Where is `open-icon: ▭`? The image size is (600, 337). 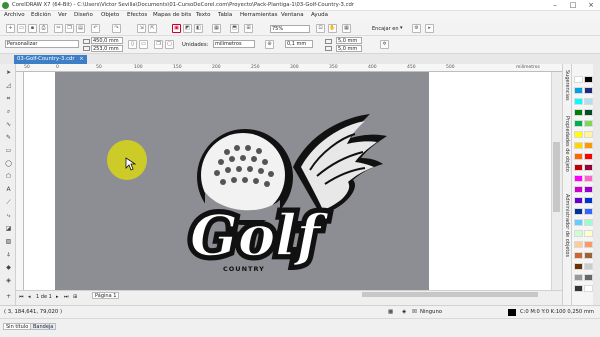
open-icon: ▭ is located at coordinates (21, 28).